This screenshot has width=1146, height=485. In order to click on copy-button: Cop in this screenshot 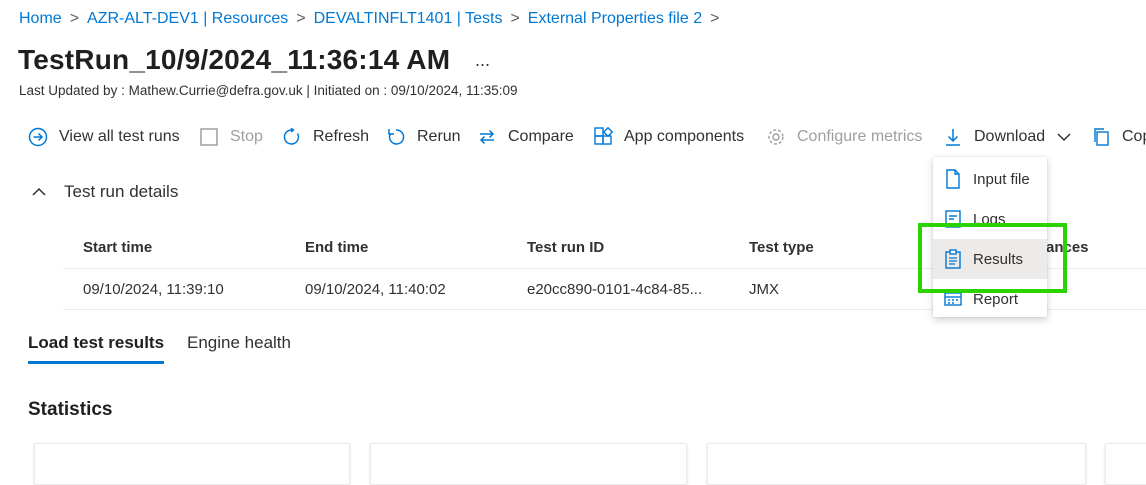, I will do `click(1118, 137)`.